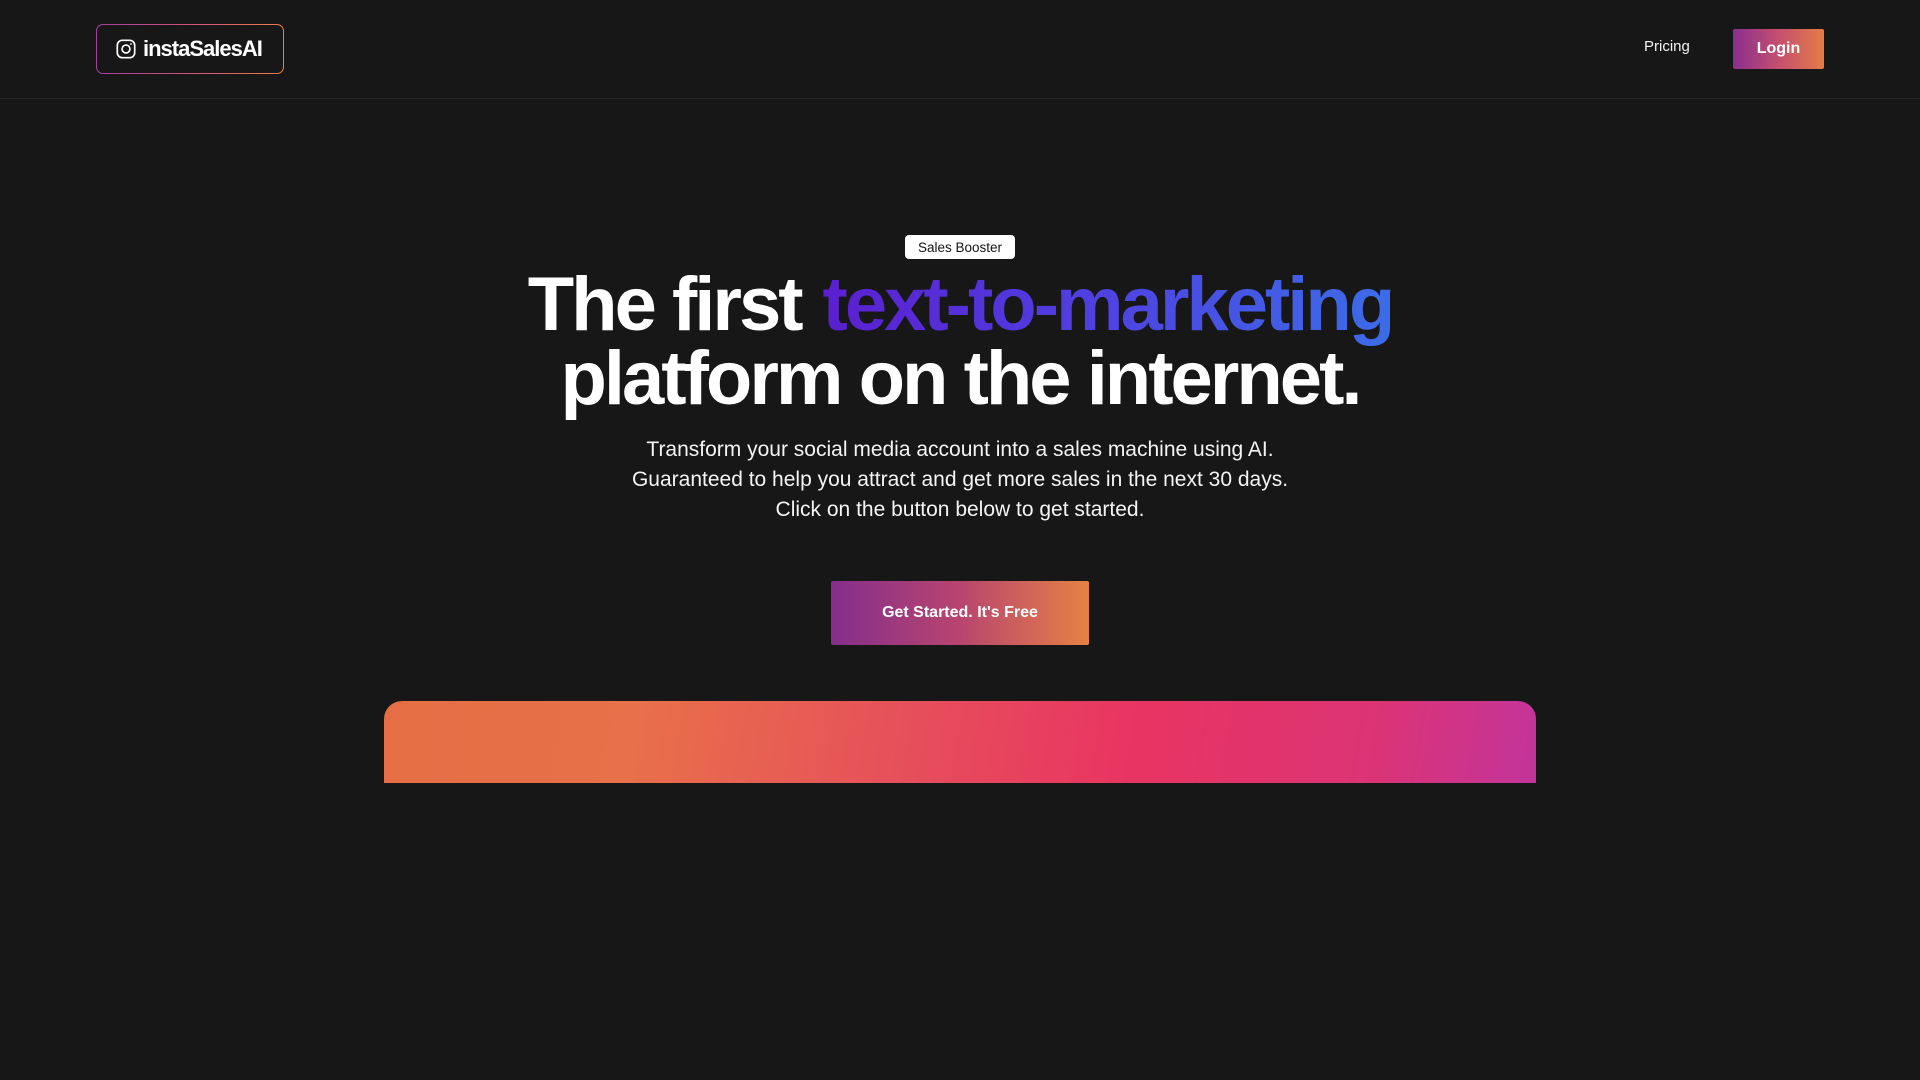  Describe the element at coordinates (1667, 46) in the screenshot. I see `nav-pricing-link: Pricing` at that location.